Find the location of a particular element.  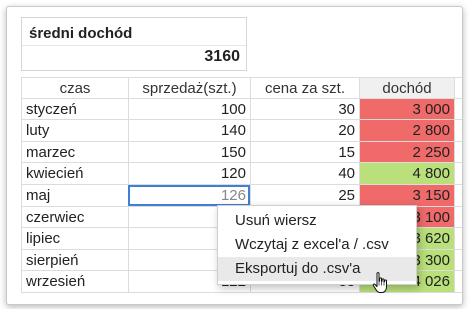

price-cell: 20 is located at coordinates (304, 130).